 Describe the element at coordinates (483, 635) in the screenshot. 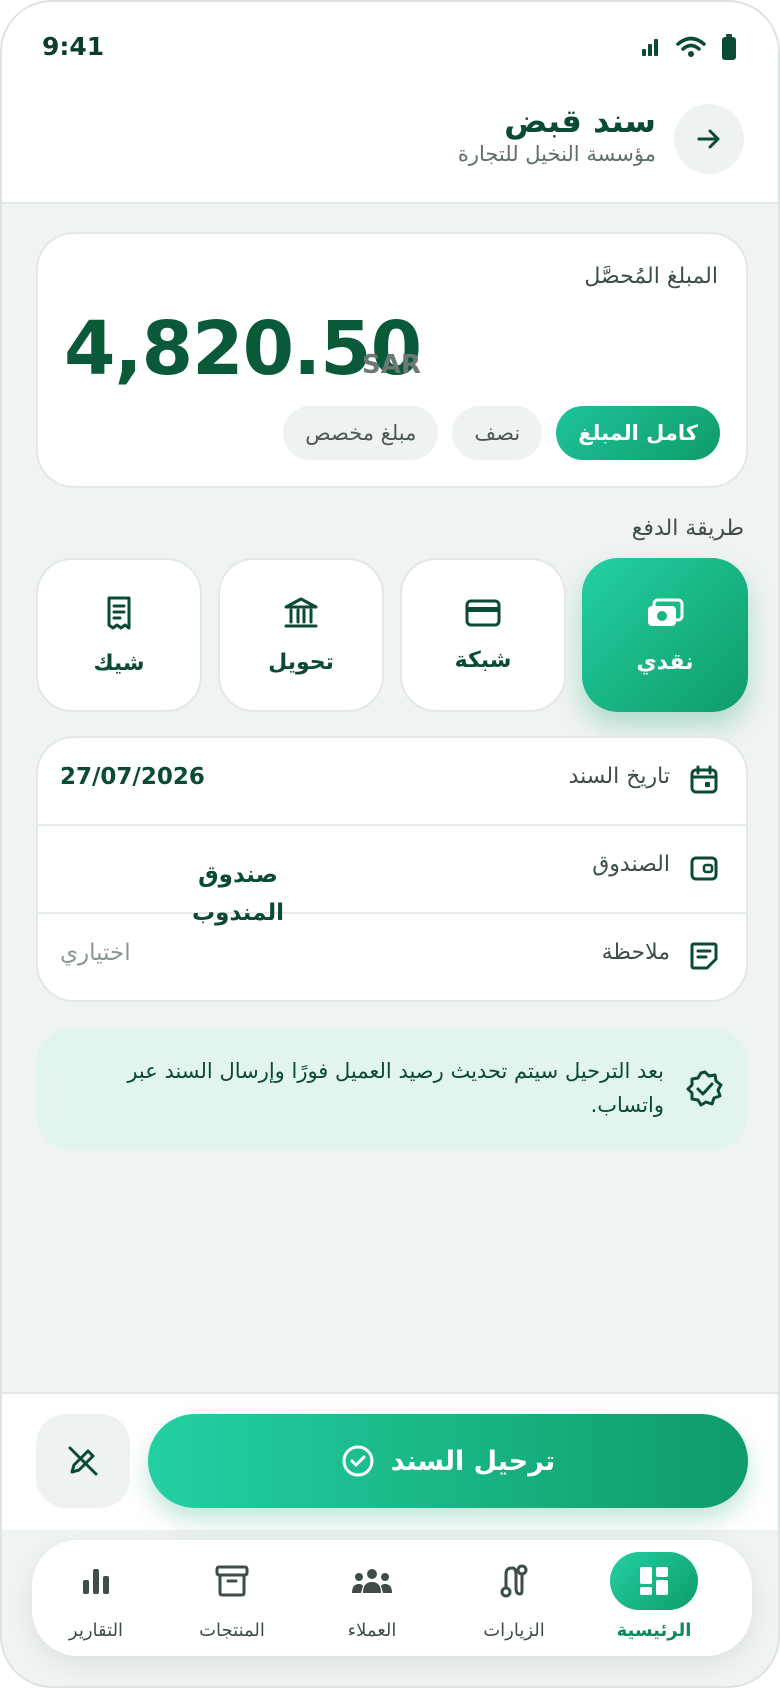

I see `method-card: شبكة` at that location.